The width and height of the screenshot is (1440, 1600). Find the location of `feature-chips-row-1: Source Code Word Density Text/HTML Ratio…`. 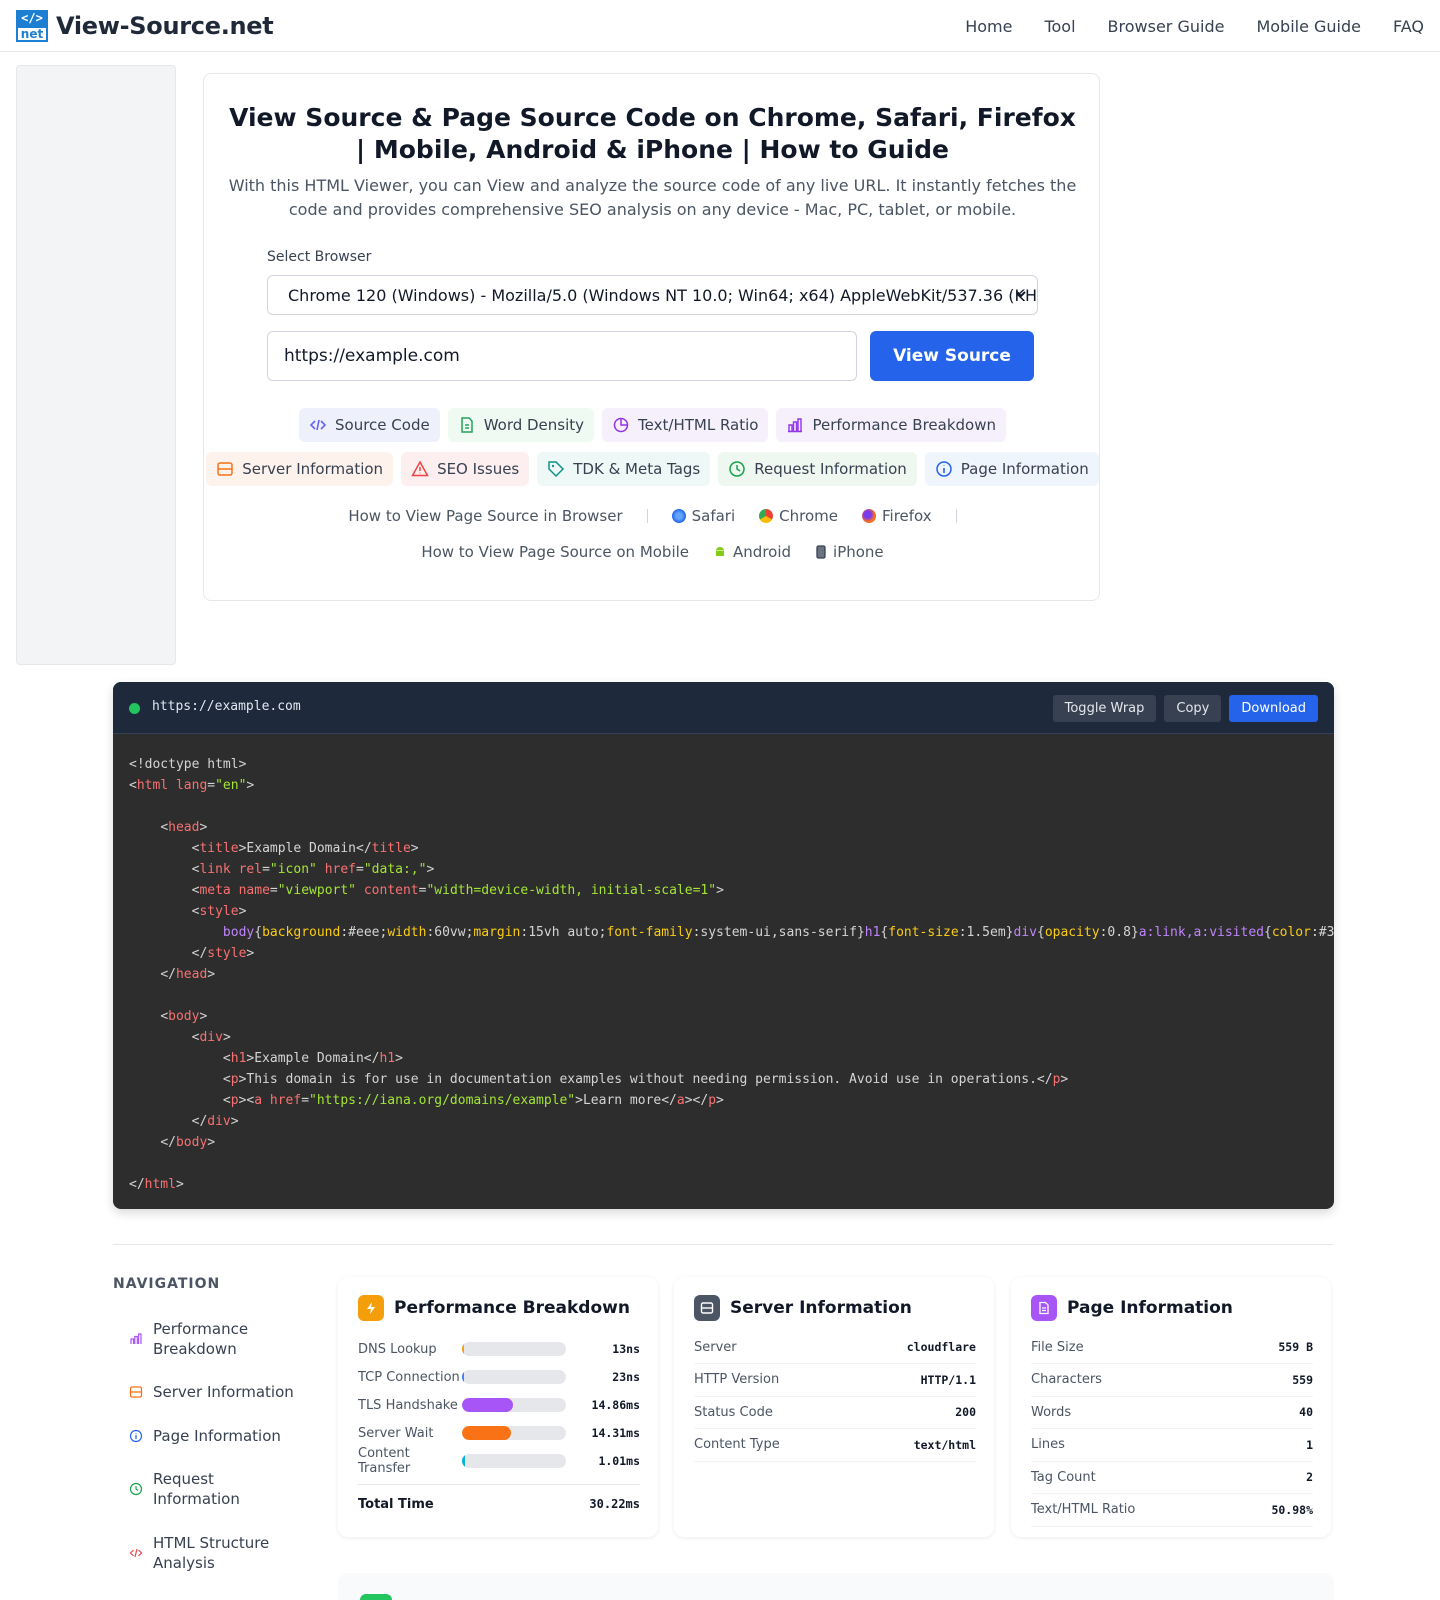

feature-chips-row-1: Source Code Word Density Text/HTML Ratio… is located at coordinates (652, 425).